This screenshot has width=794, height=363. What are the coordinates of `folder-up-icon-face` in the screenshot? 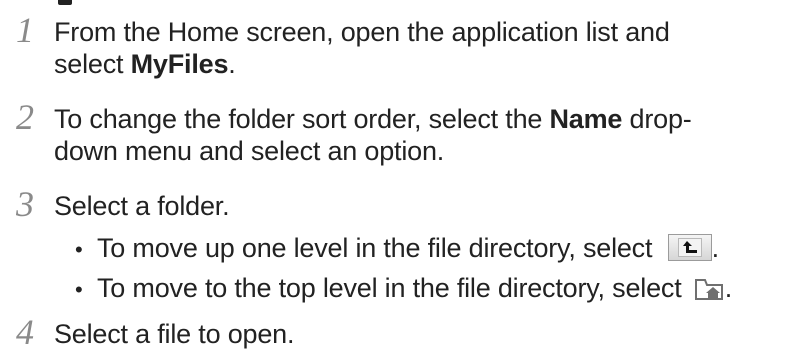 It's located at (689, 248).